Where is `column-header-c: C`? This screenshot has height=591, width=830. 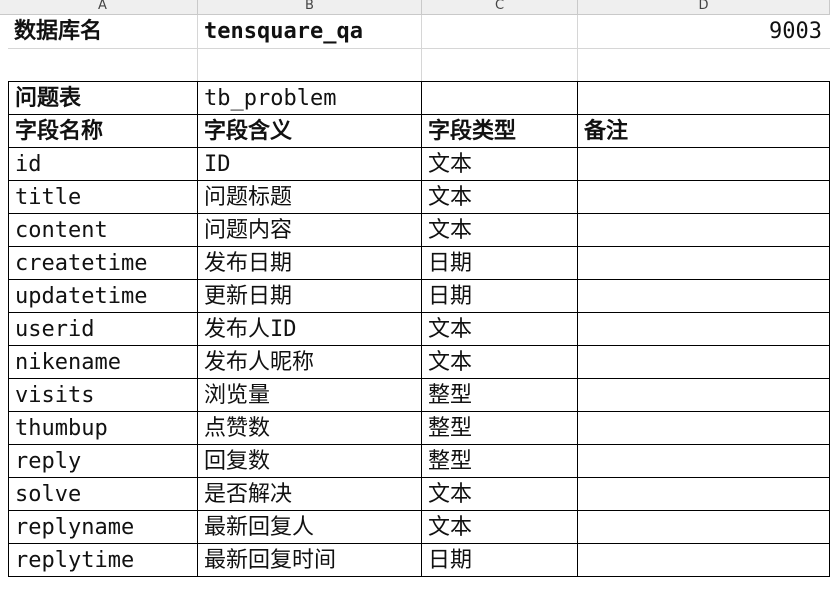 column-header-c: C is located at coordinates (500, 7).